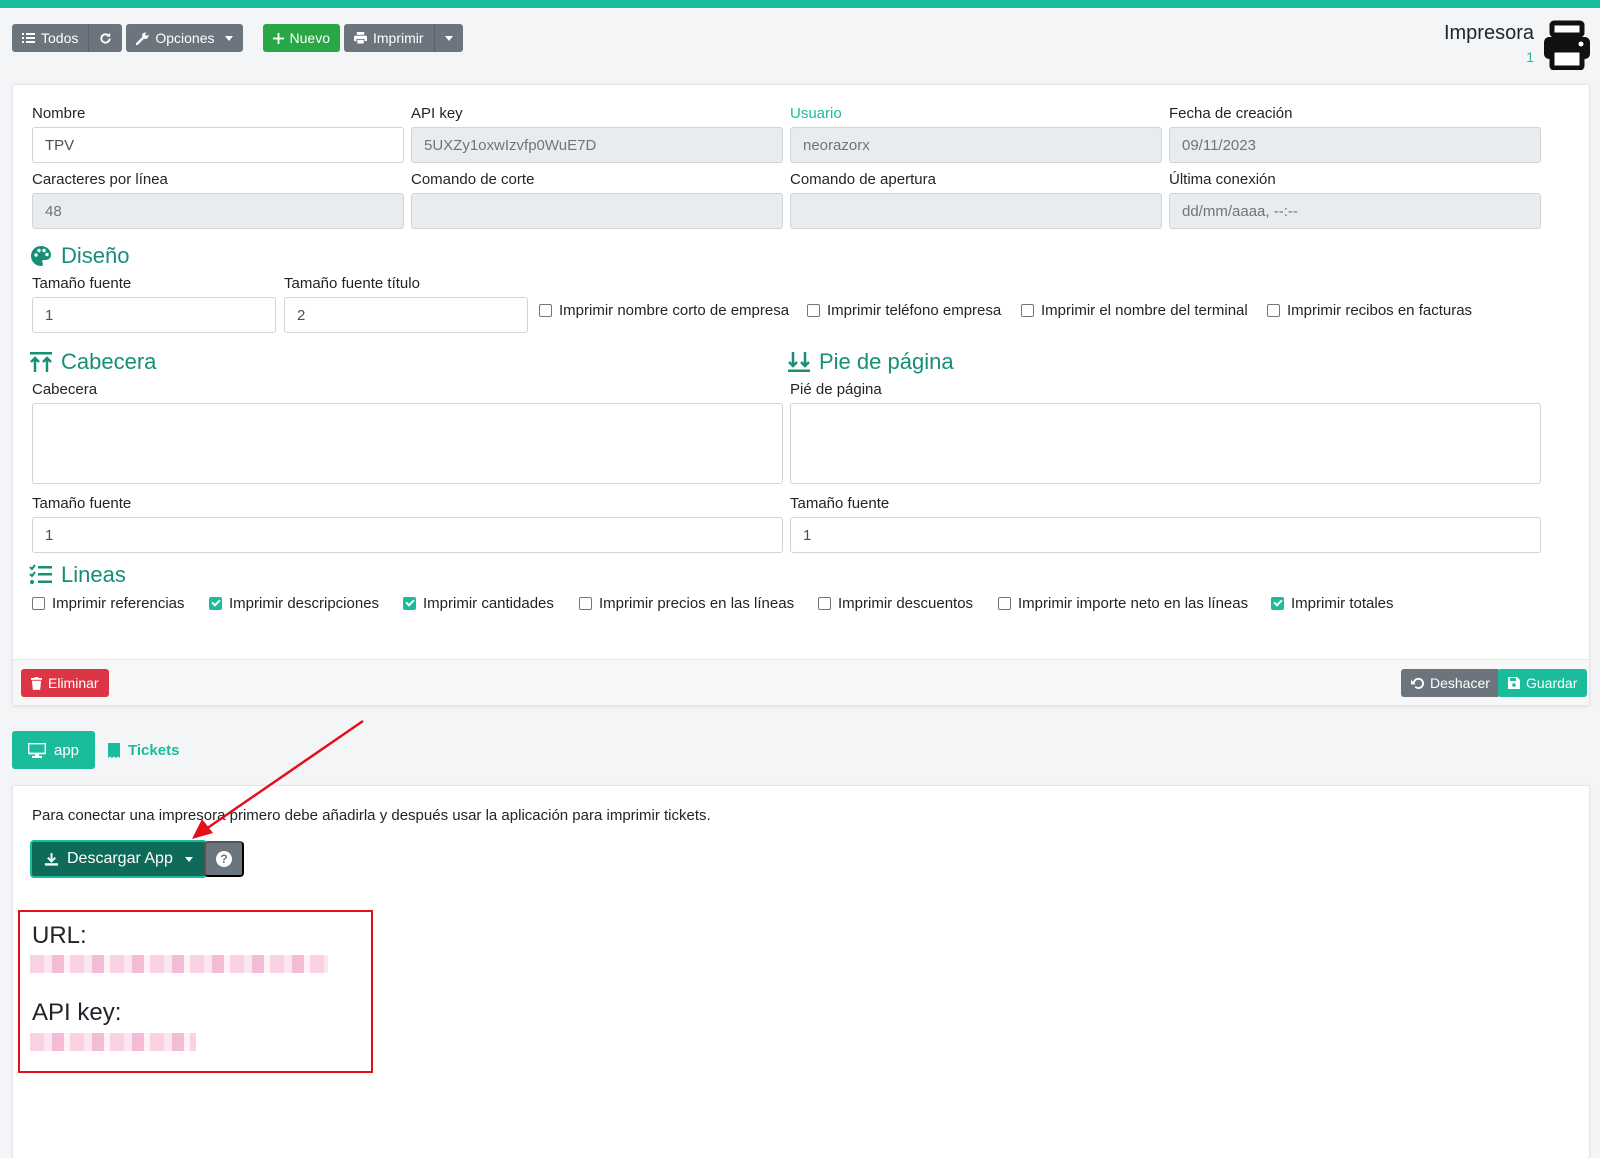  What do you see at coordinates (278, 779) in the screenshot?
I see `annotation-arrow` at bounding box center [278, 779].